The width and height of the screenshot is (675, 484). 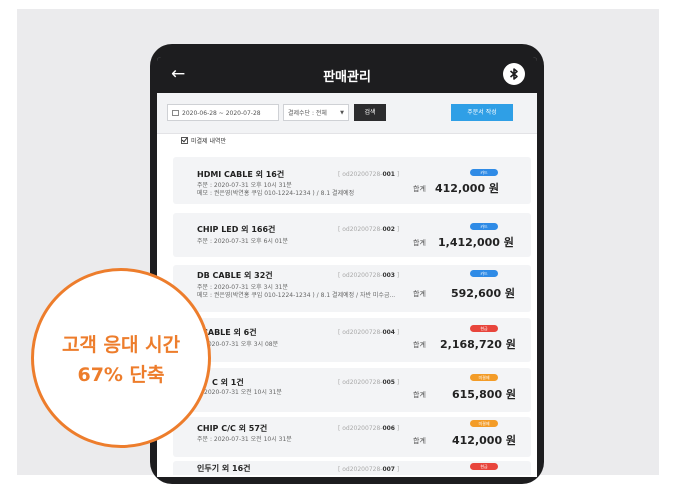 What do you see at coordinates (369, 229) in the screenshot?
I see `order-code: [ od20200728-002 ]` at bounding box center [369, 229].